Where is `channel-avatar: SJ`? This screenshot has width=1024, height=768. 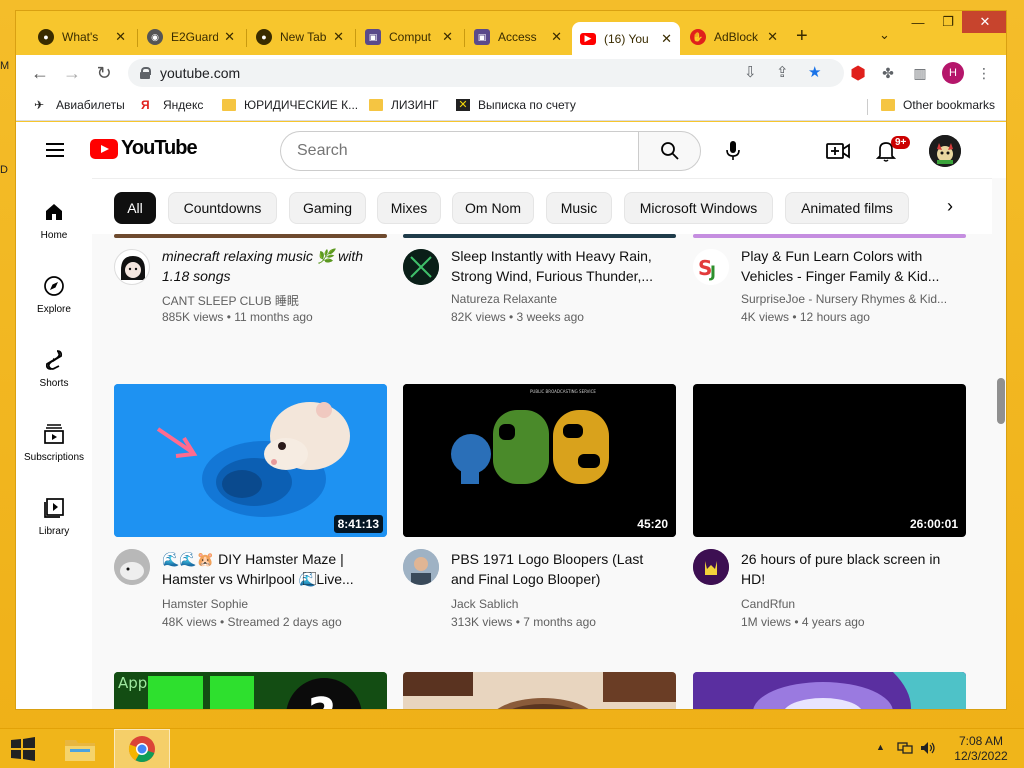 channel-avatar: SJ is located at coordinates (711, 267).